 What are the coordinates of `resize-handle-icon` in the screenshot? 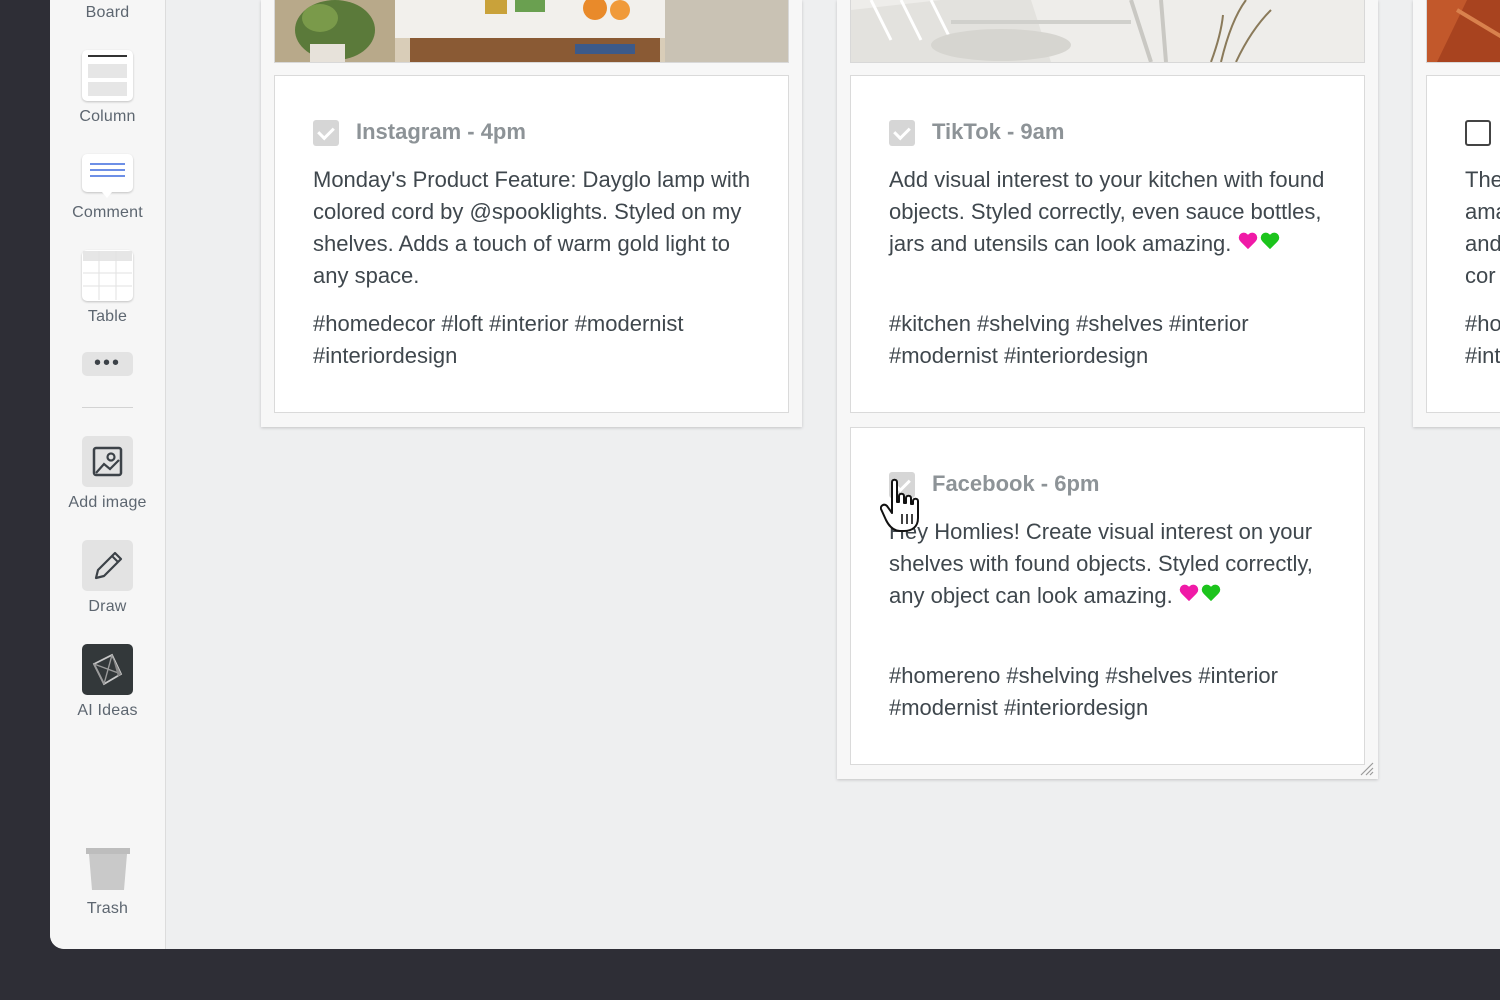 It's located at (1366, 768).